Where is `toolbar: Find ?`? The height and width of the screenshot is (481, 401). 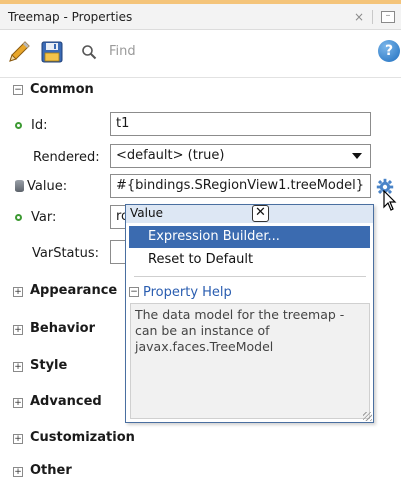 toolbar: Find ? is located at coordinates (200, 51).